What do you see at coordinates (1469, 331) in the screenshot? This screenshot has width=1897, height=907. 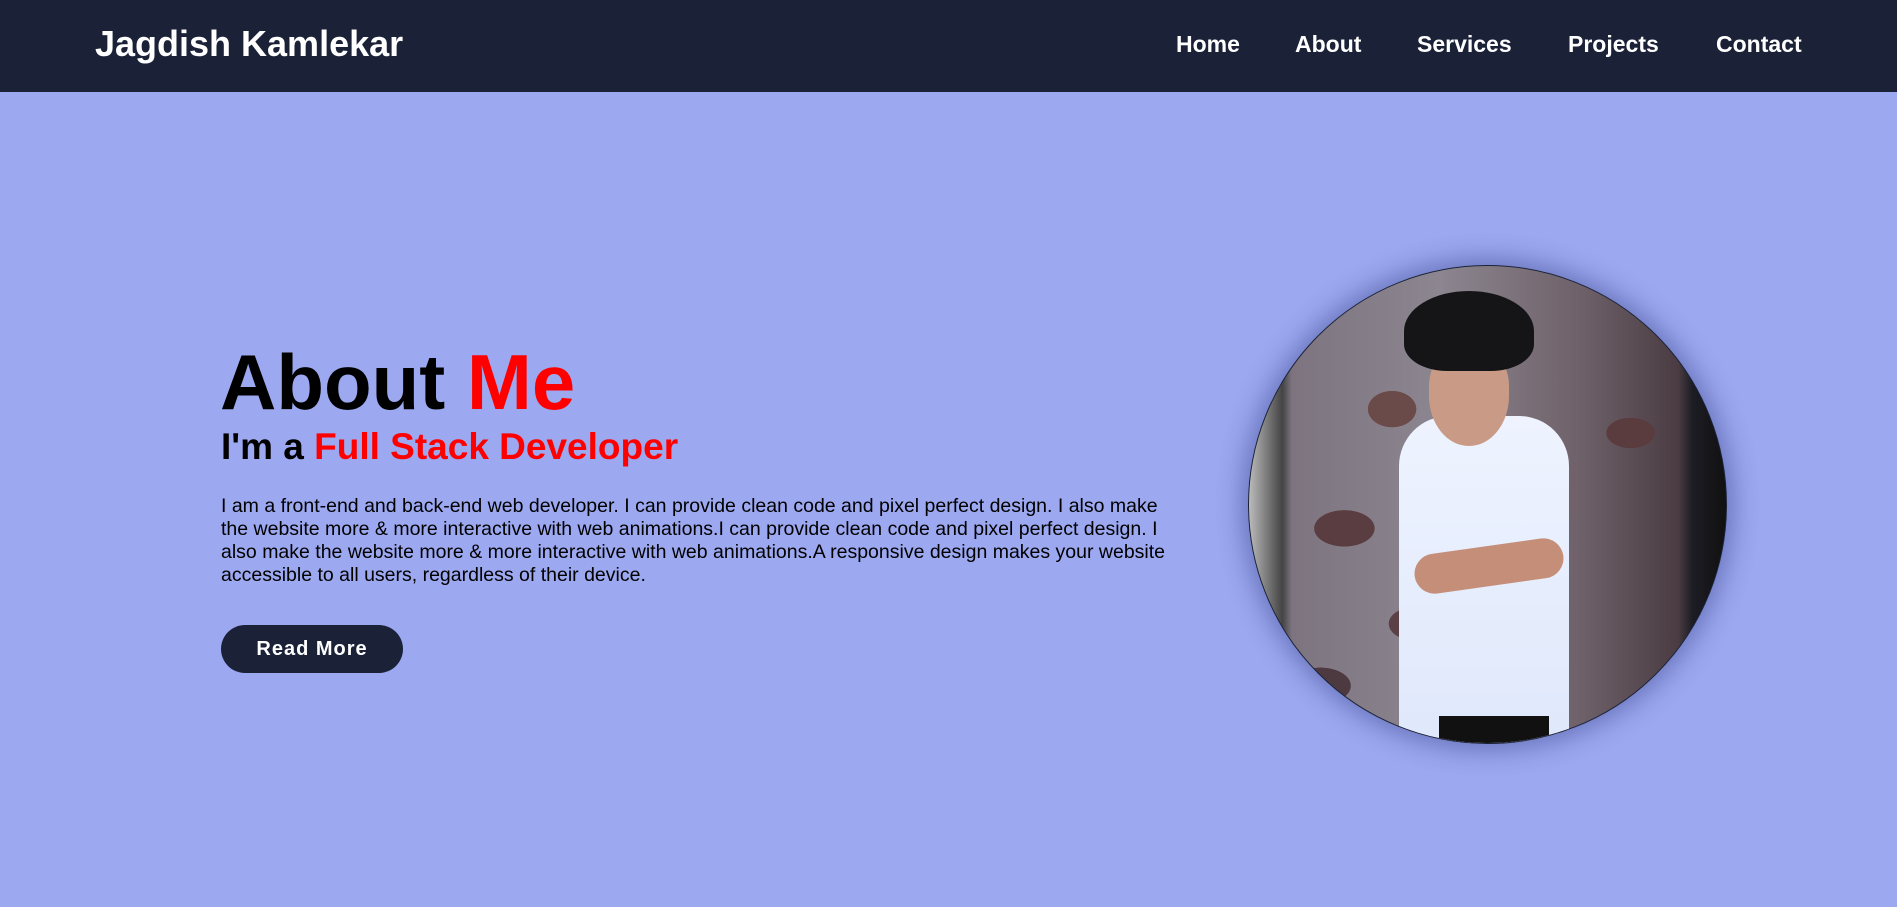 I see `photo-hair` at bounding box center [1469, 331].